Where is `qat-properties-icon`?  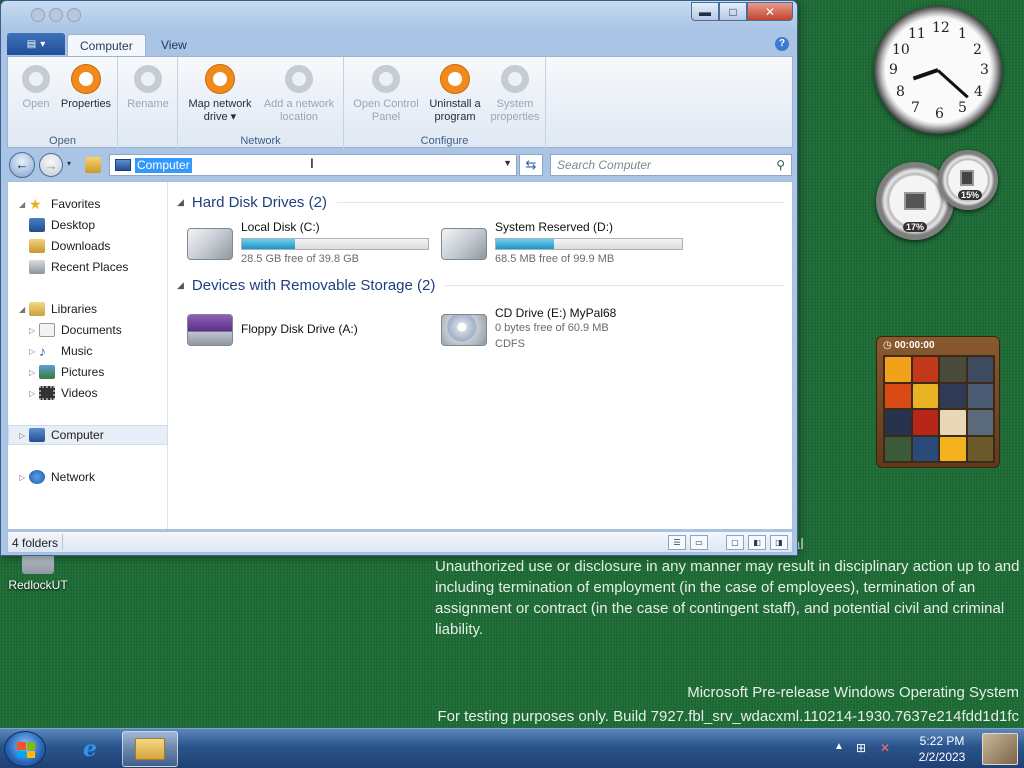
qat-properties-icon is located at coordinates (38, 15).